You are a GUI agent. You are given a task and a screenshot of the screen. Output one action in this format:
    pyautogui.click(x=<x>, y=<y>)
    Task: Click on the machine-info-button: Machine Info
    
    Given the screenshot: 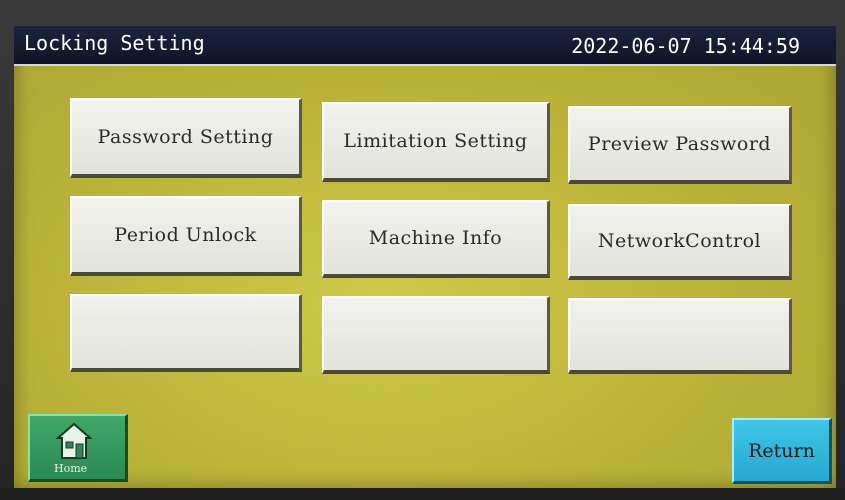 What is the action you would take?
    pyautogui.click(x=436, y=239)
    